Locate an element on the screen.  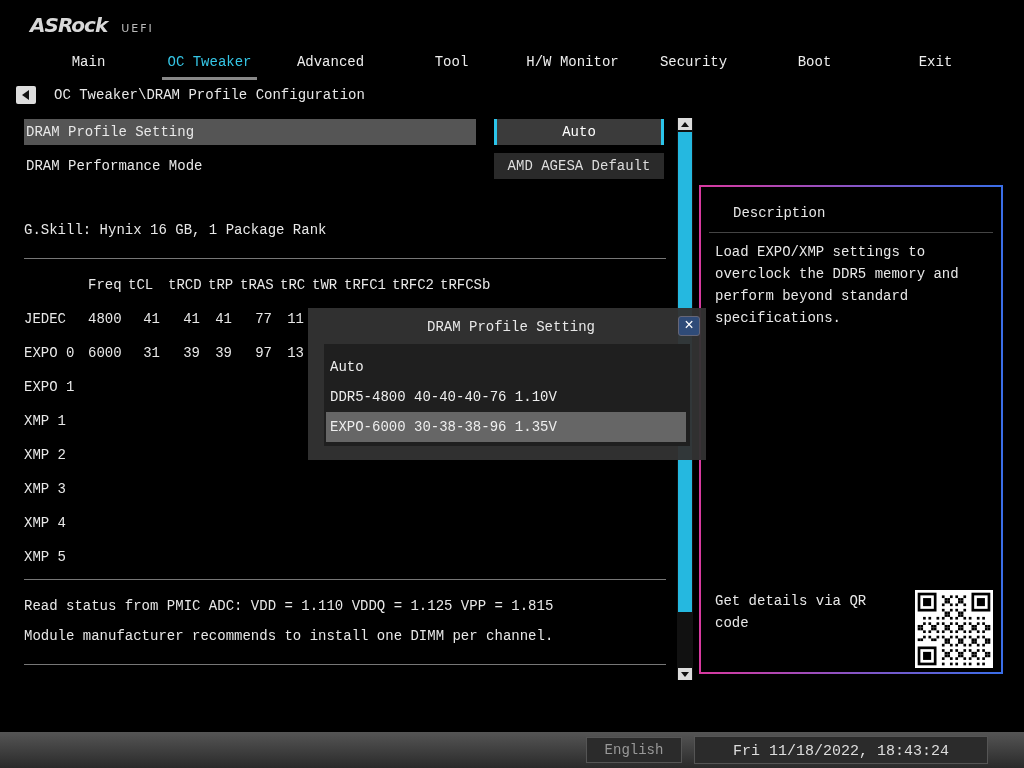
column-header: tRC is located at coordinates (293, 285).